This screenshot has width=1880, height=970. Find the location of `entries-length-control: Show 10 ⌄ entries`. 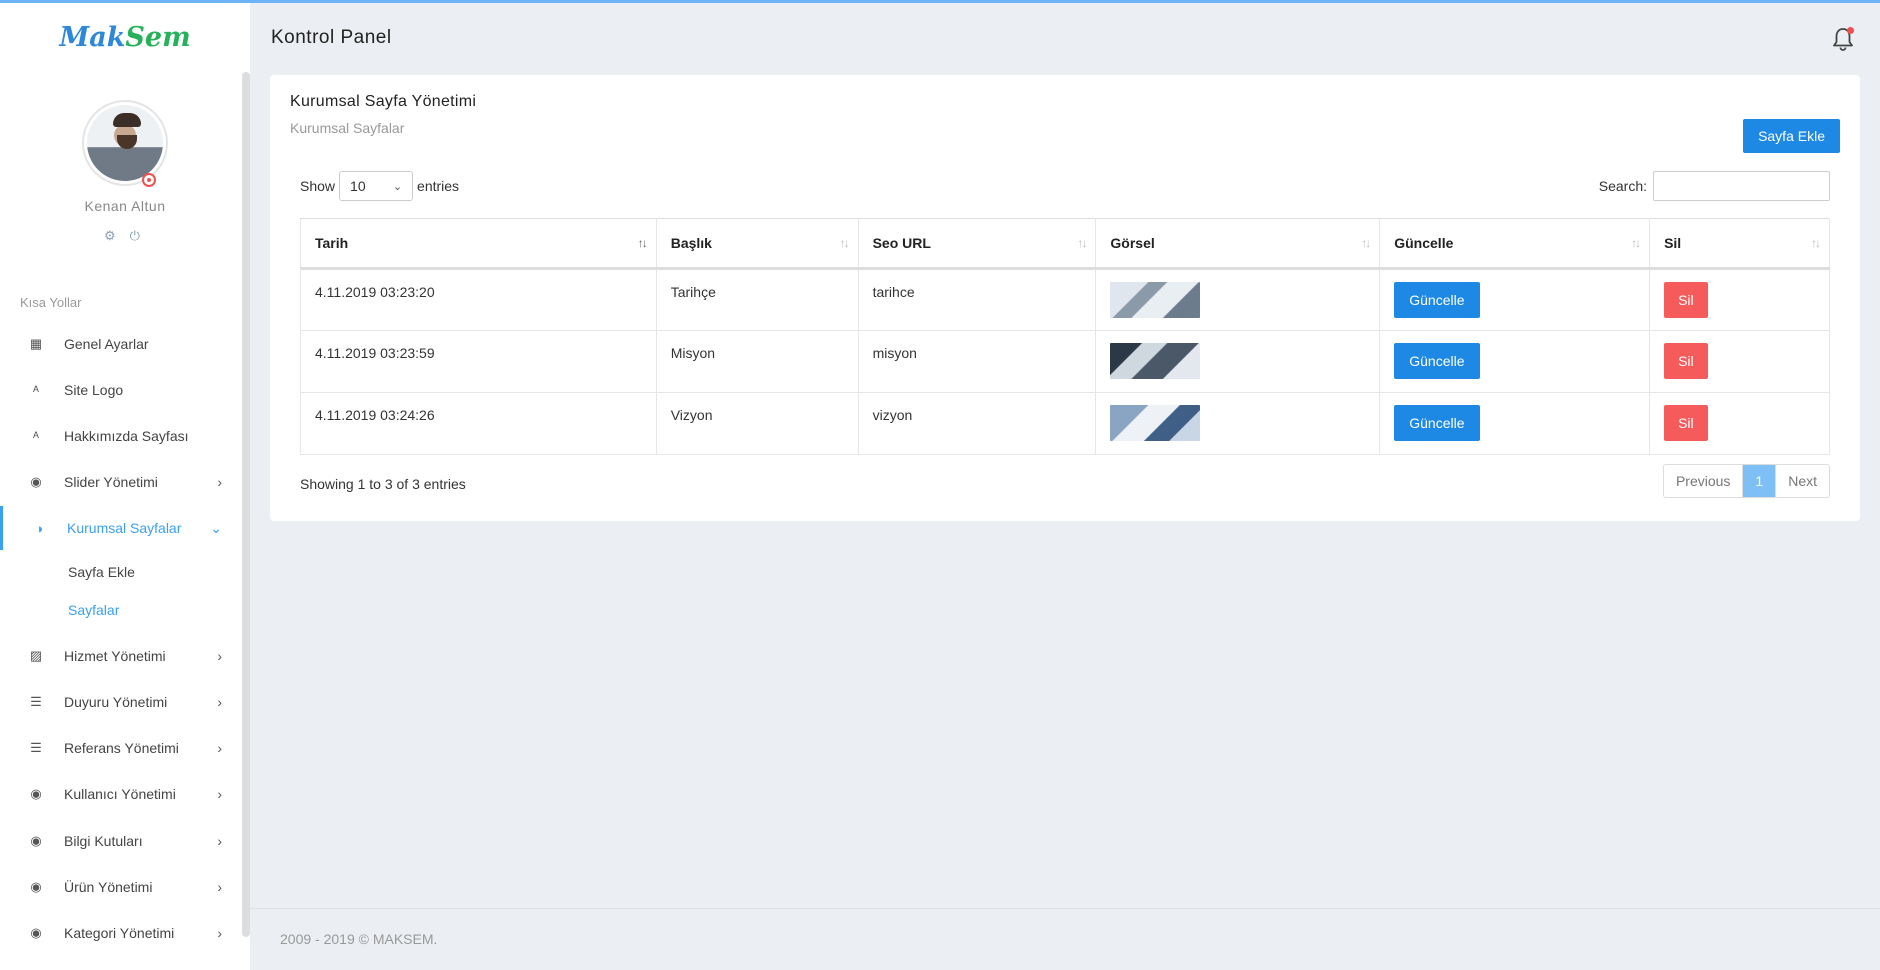

entries-length-control: Show 10 ⌄ entries is located at coordinates (379, 186).